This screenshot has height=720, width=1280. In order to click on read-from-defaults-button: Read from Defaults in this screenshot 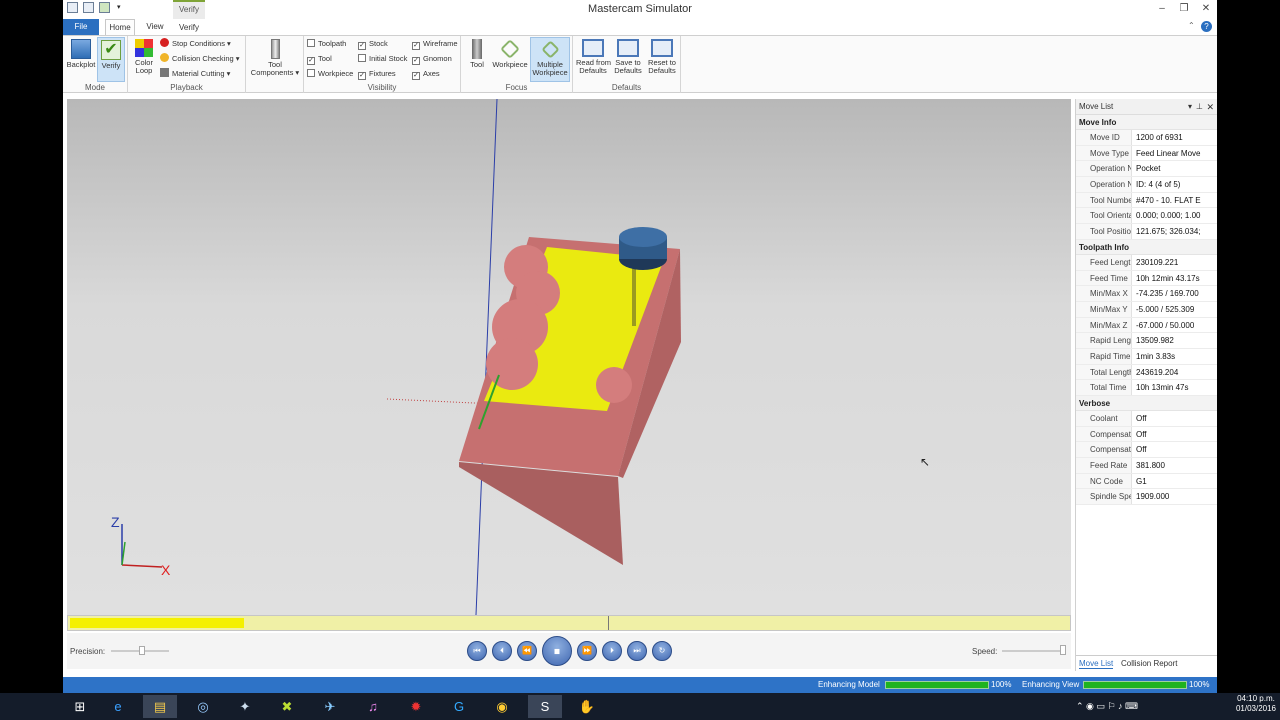, I will do `click(593, 57)`.